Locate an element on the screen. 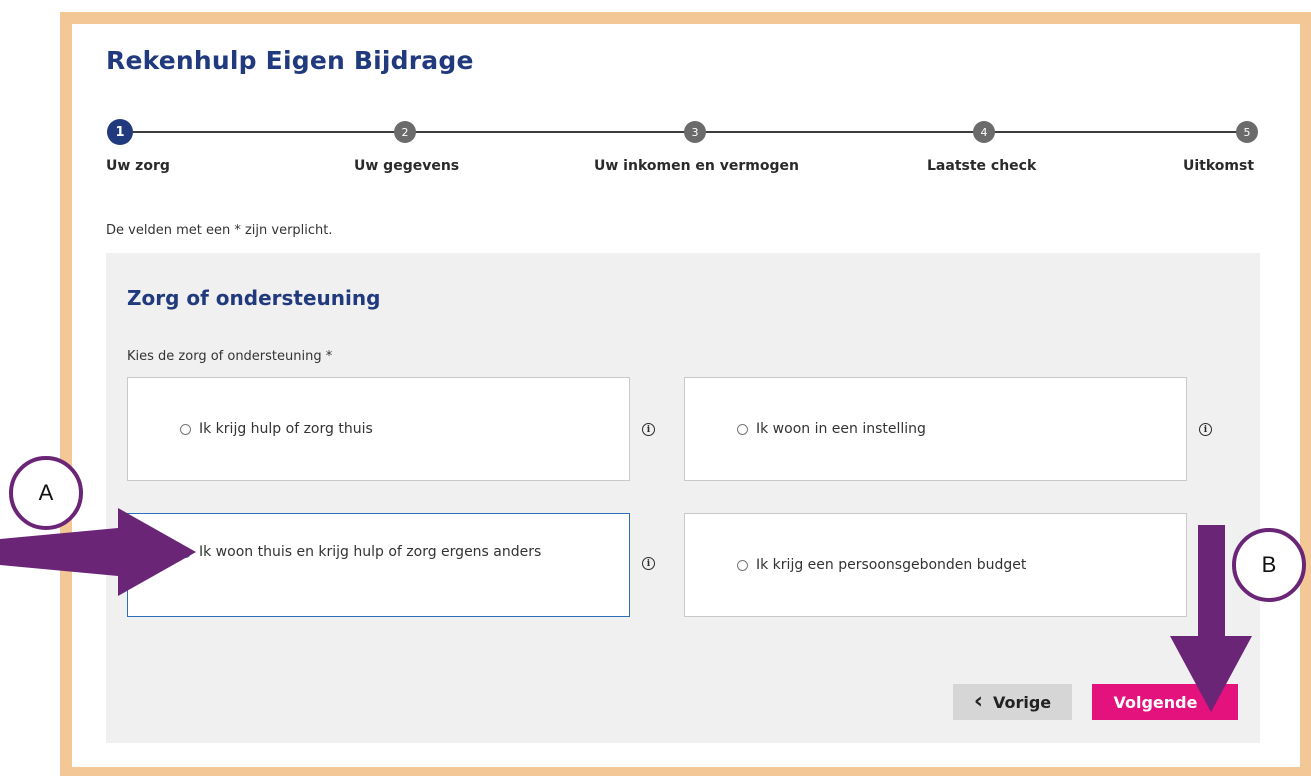 Image resolution: width=1311 pixels, height=776 pixels. step-3-label: Uw inkomen en vermogen is located at coordinates (696, 166).